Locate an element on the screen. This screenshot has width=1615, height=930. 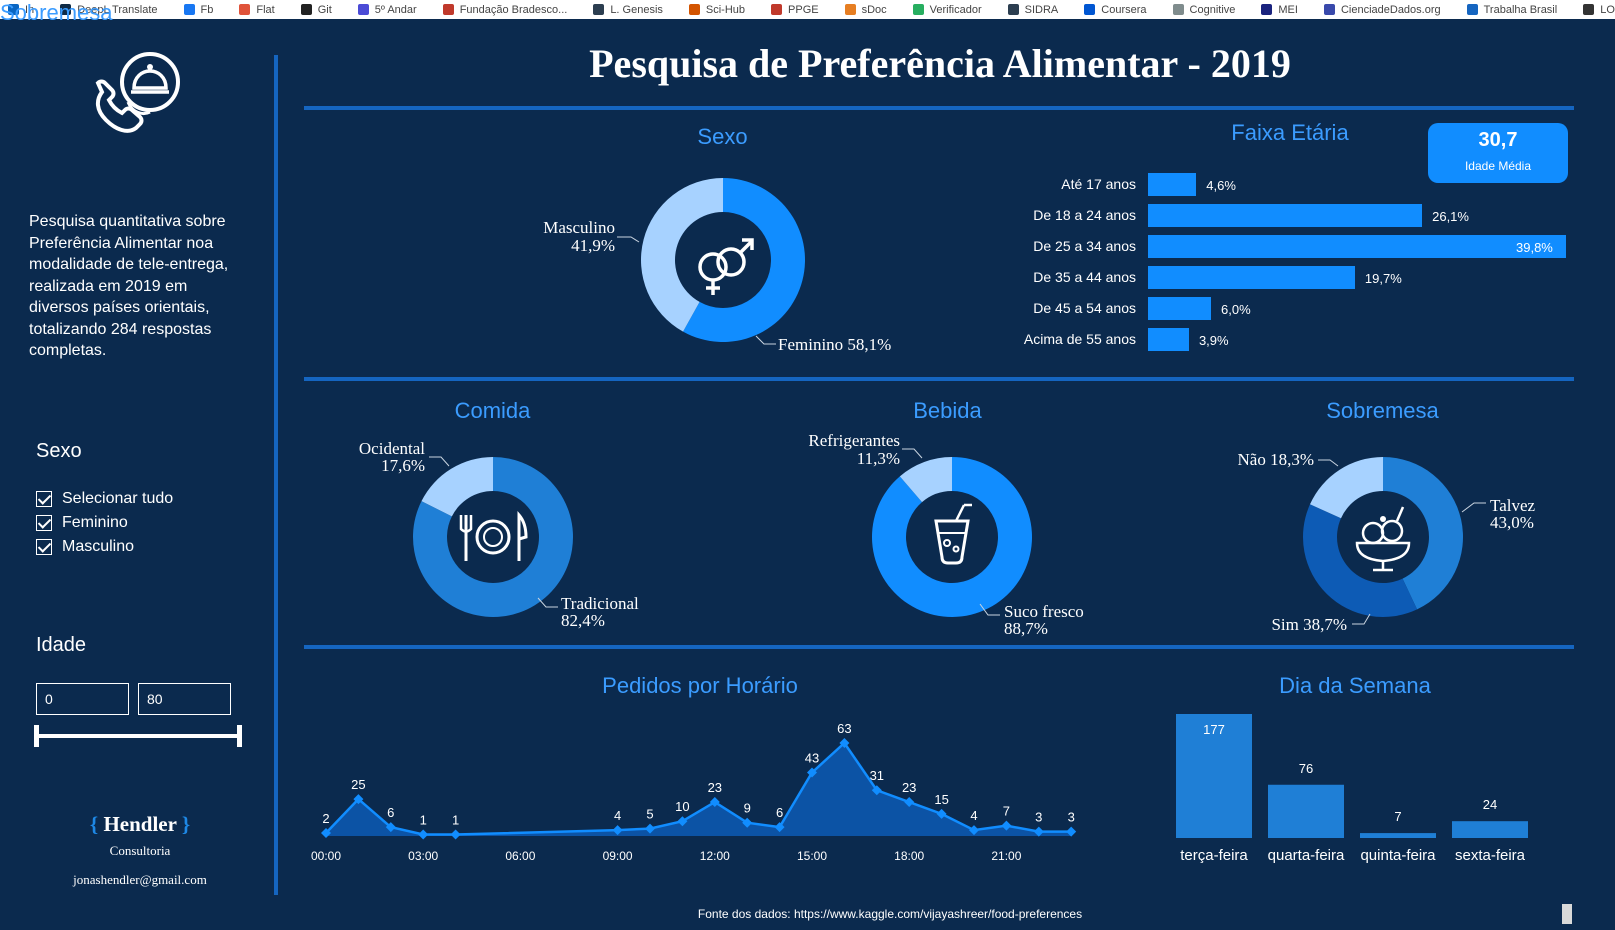
sobremesa-title: Sobremesa is located at coordinates (56, 12).